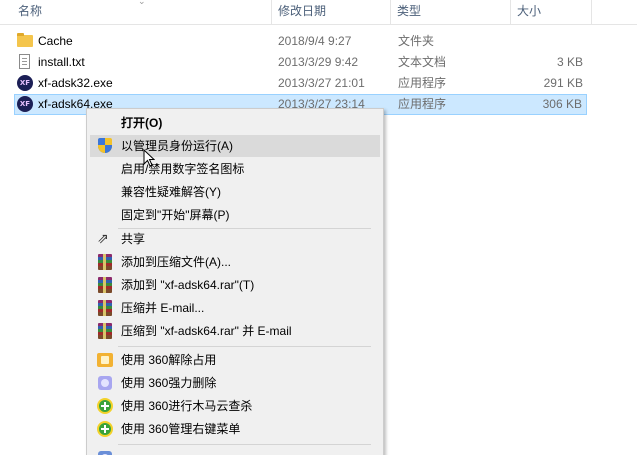 The height and width of the screenshot is (455, 637). I want to click on mouse-cursor-icon, so click(149, 158).